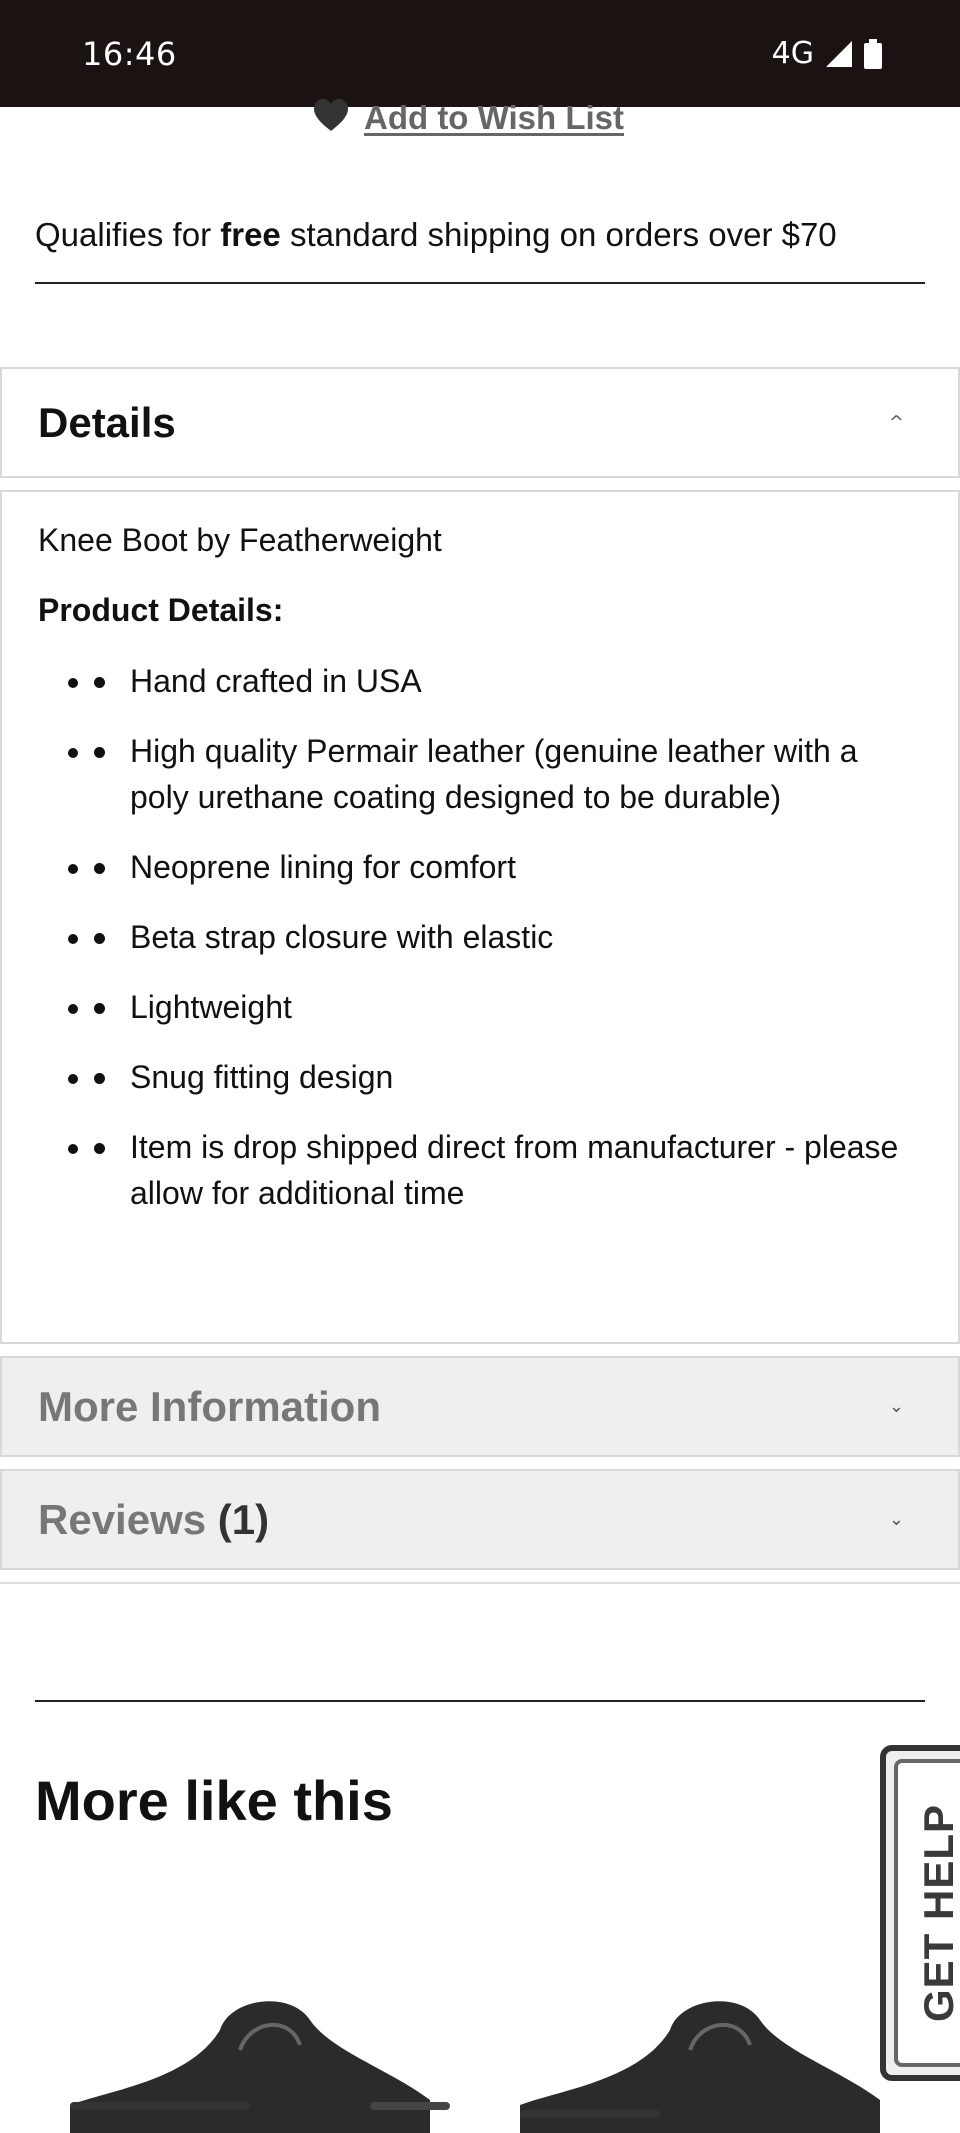 The height and width of the screenshot is (2133, 960). Describe the element at coordinates (873, 53) in the screenshot. I see `battery-icon` at that location.